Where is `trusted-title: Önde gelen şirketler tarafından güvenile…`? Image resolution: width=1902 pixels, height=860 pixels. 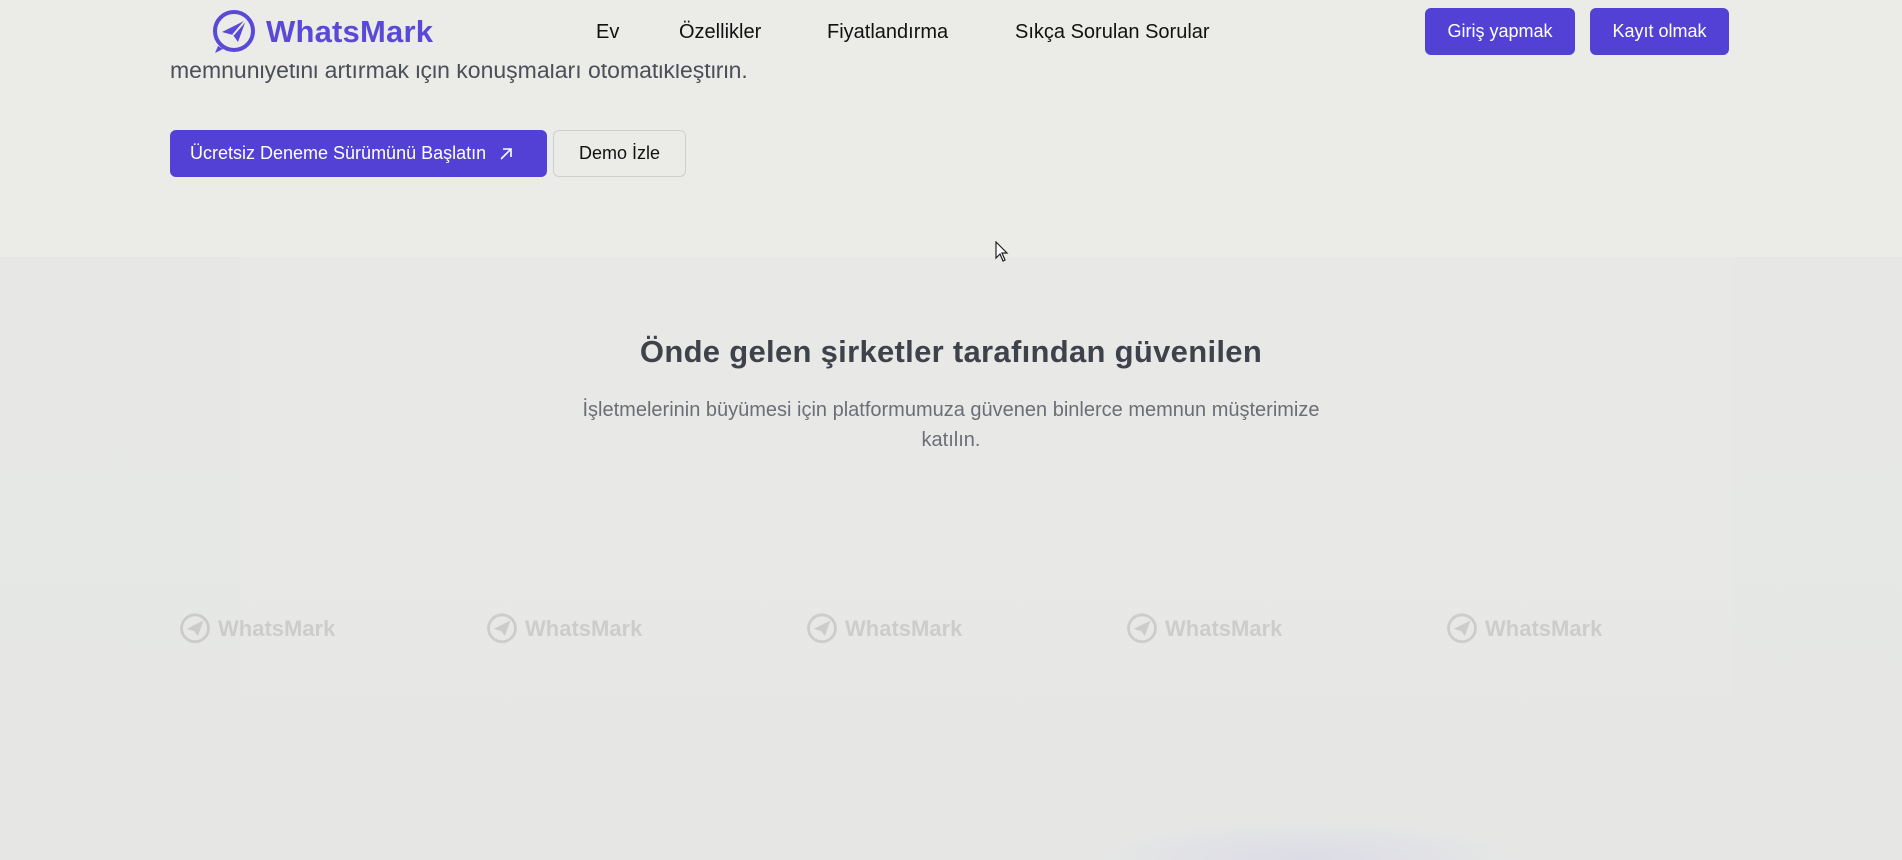 trusted-title: Önde gelen şirketler tarafından güvenile… is located at coordinates (951, 351).